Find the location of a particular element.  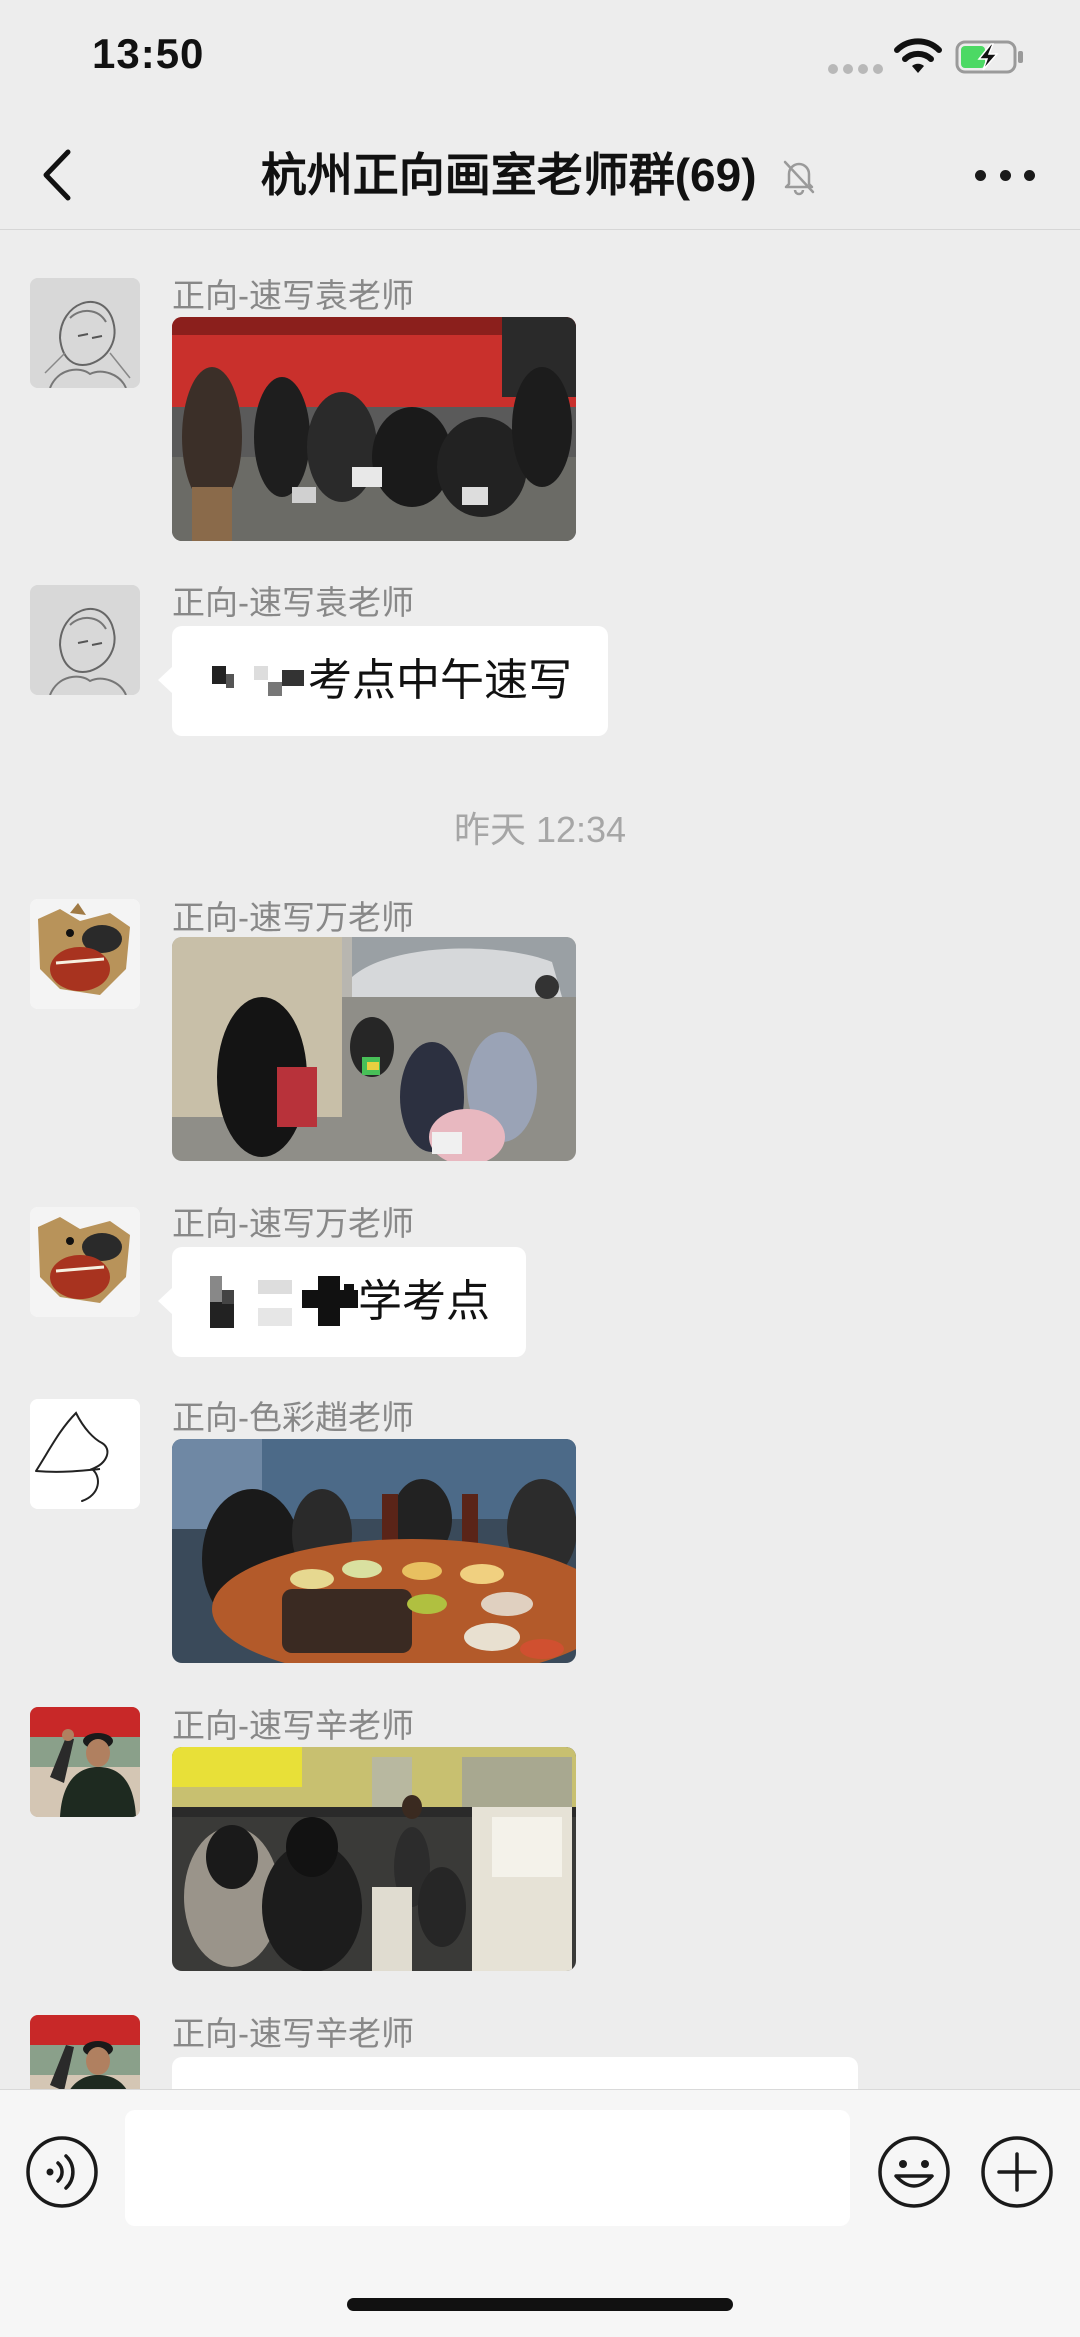

message-text: 考点中午速写 is located at coordinates (440, 680).